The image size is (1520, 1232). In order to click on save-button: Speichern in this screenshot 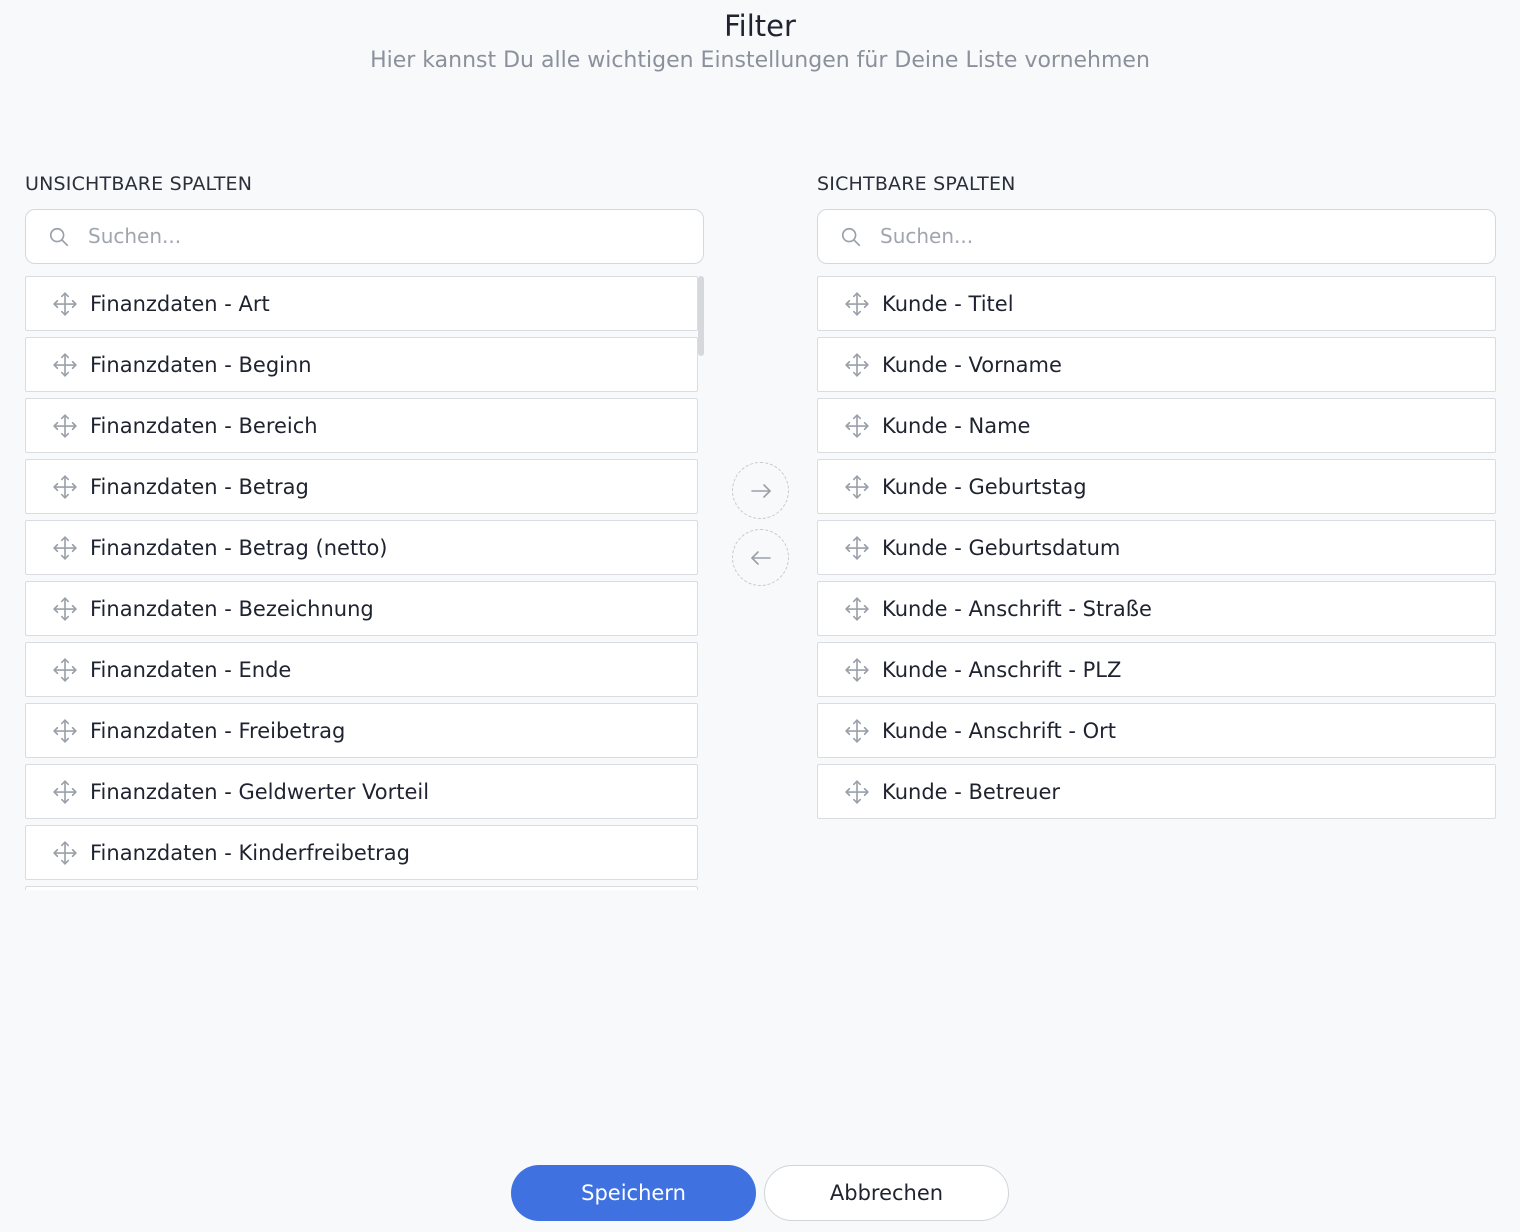, I will do `click(633, 1193)`.